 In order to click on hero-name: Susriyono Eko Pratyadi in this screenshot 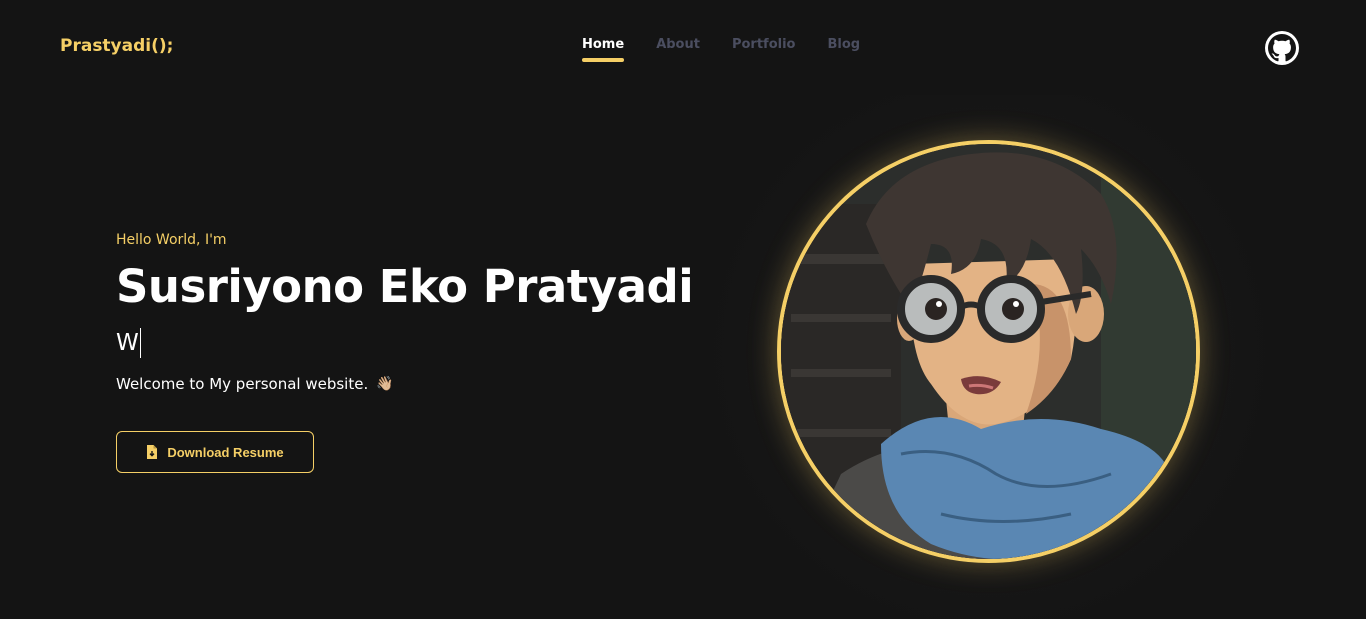, I will do `click(405, 286)`.